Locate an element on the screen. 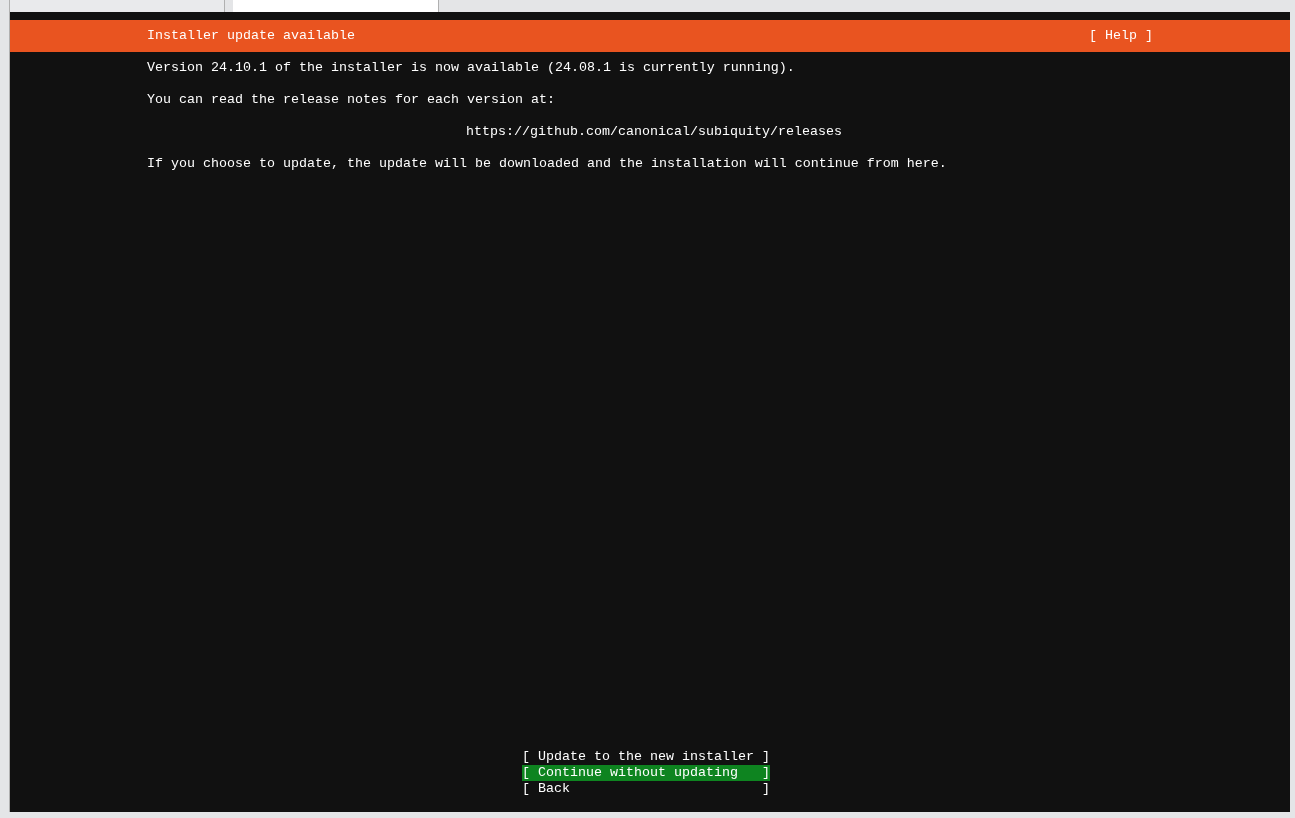 This screenshot has height=818, width=1295. help-button: [ Help ] is located at coordinates (1121, 36).